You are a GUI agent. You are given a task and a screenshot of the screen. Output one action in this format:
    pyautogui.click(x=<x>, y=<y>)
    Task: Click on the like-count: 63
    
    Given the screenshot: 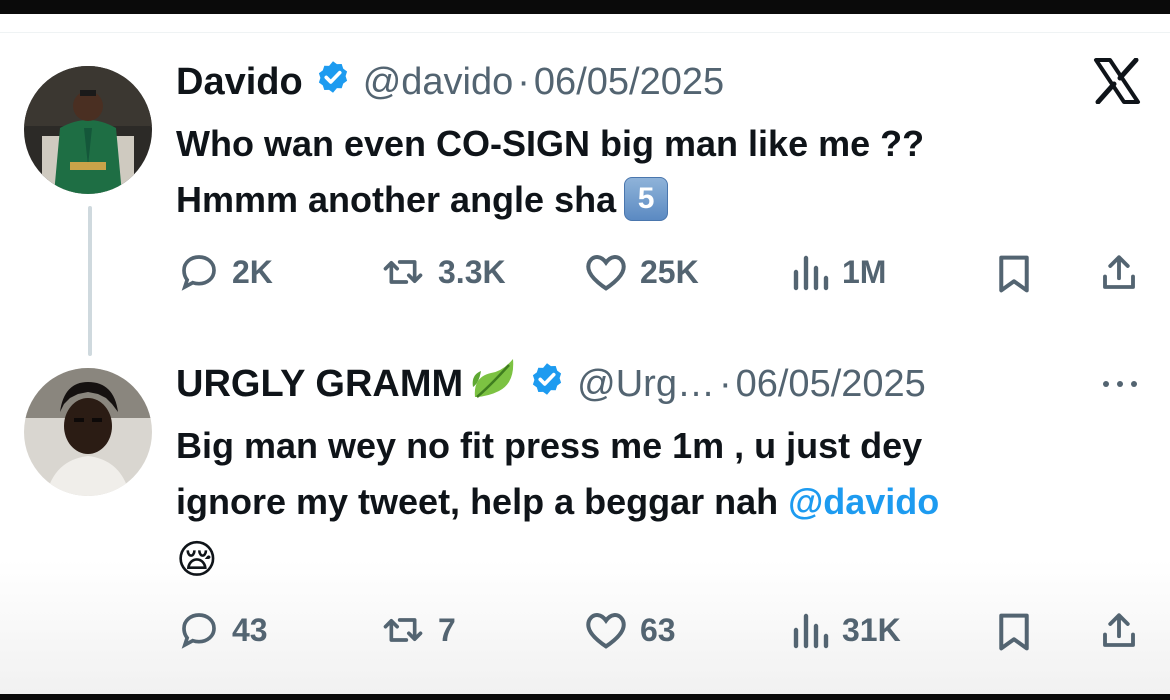 What is the action you would take?
    pyautogui.click(x=658, y=629)
    